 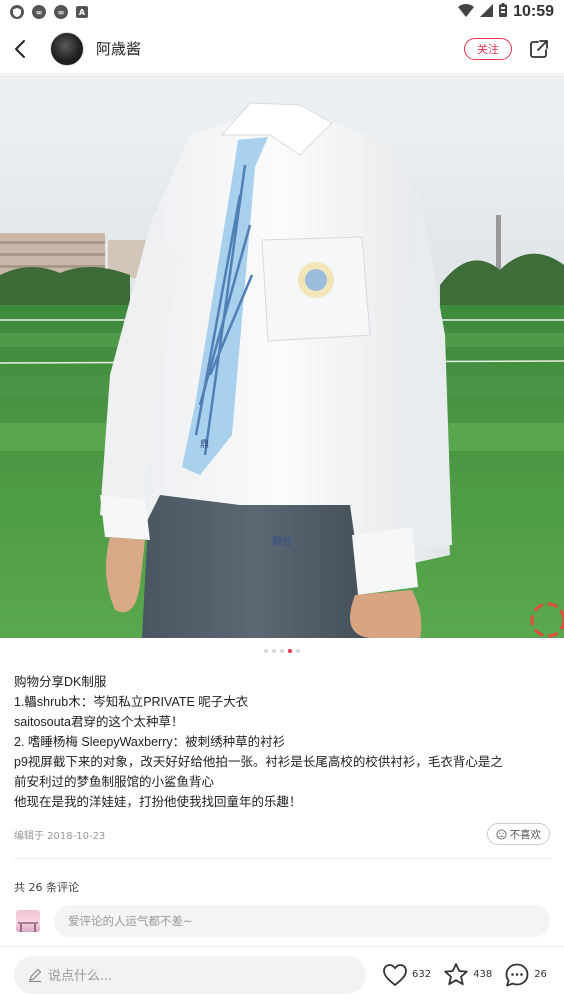 I want to click on svg-text: 颢谷, so click(x=282, y=542).